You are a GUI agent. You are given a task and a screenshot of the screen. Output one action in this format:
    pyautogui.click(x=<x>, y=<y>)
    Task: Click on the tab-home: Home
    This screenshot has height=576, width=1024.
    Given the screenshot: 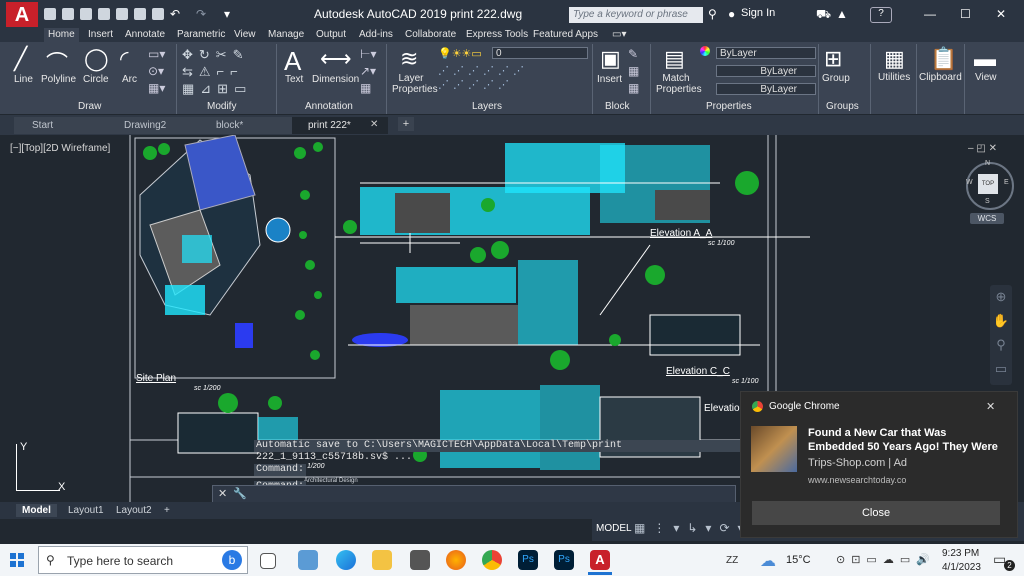 What is the action you would take?
    pyautogui.click(x=61, y=35)
    